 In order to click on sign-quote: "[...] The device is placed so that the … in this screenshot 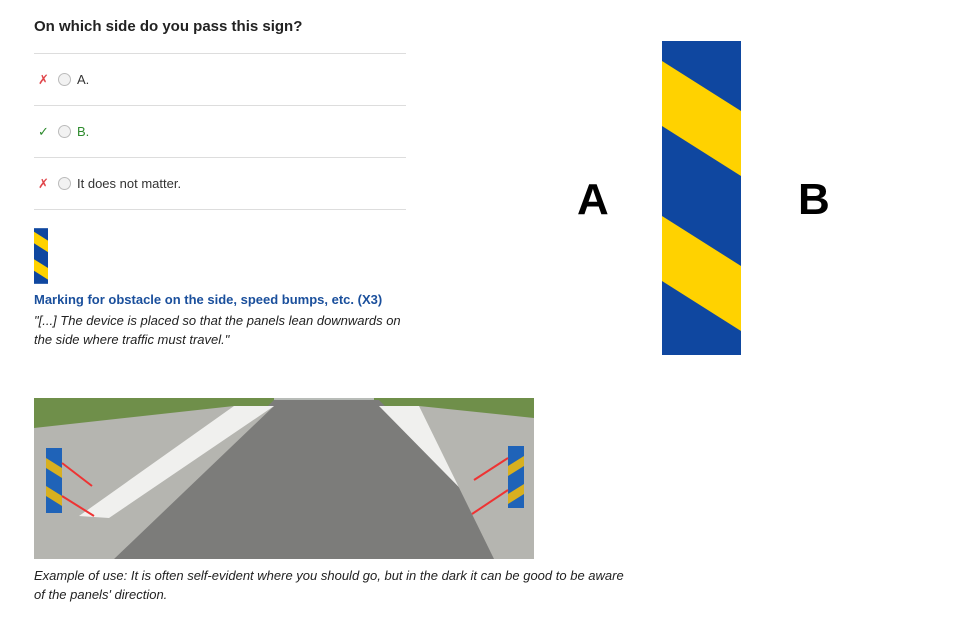, I will do `click(217, 330)`.